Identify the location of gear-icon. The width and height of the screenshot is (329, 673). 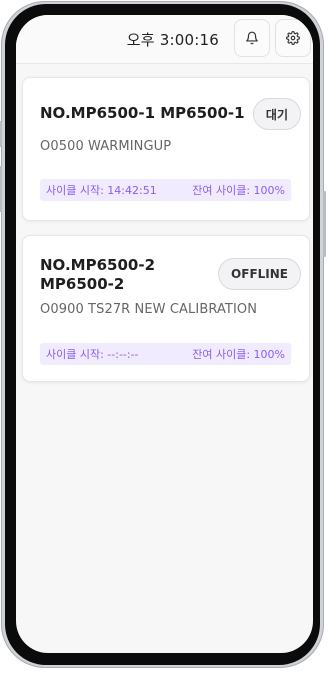
(293, 38).